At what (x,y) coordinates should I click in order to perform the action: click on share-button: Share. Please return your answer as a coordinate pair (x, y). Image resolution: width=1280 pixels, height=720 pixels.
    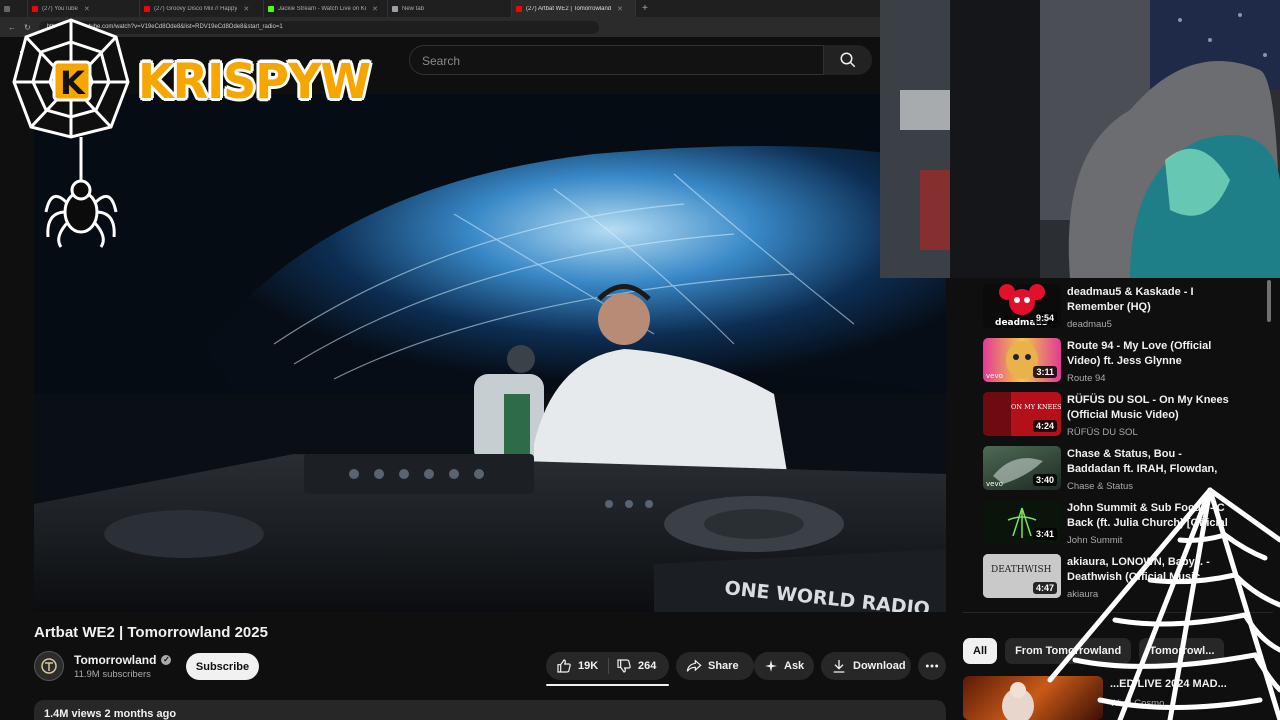
    Looking at the image, I should click on (715, 666).